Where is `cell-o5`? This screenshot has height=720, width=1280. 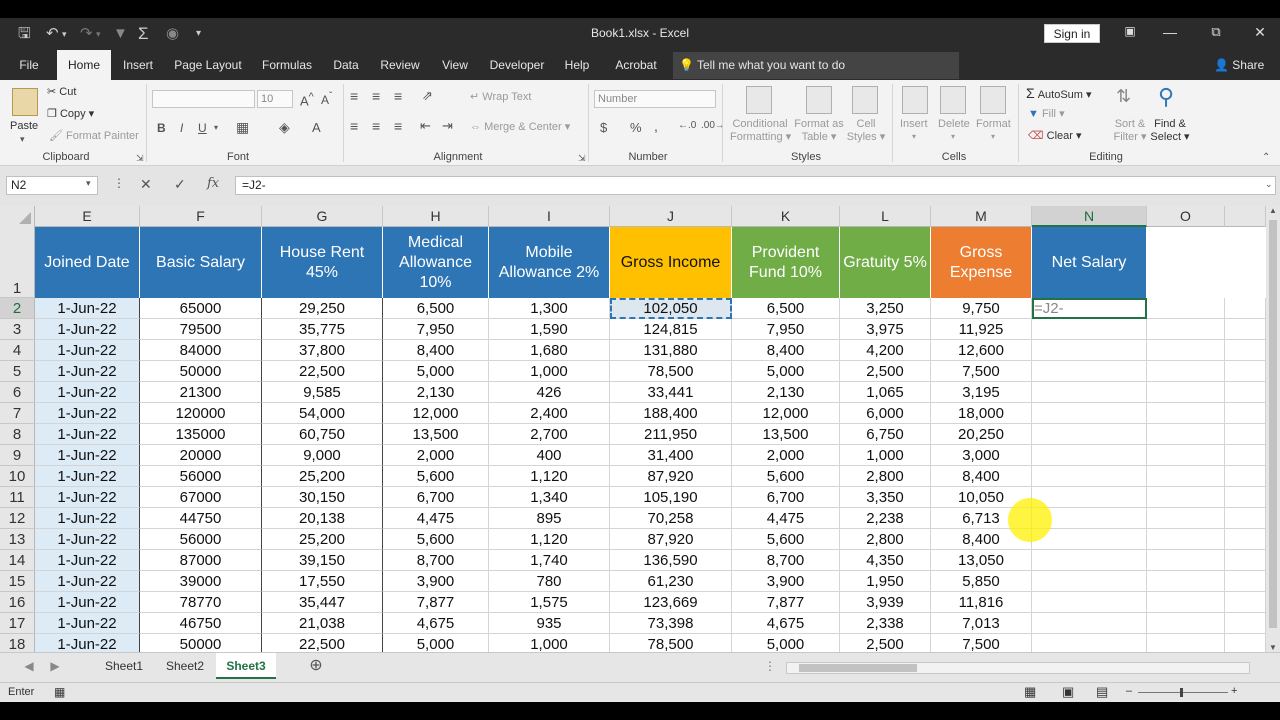 cell-o5 is located at coordinates (1186, 371).